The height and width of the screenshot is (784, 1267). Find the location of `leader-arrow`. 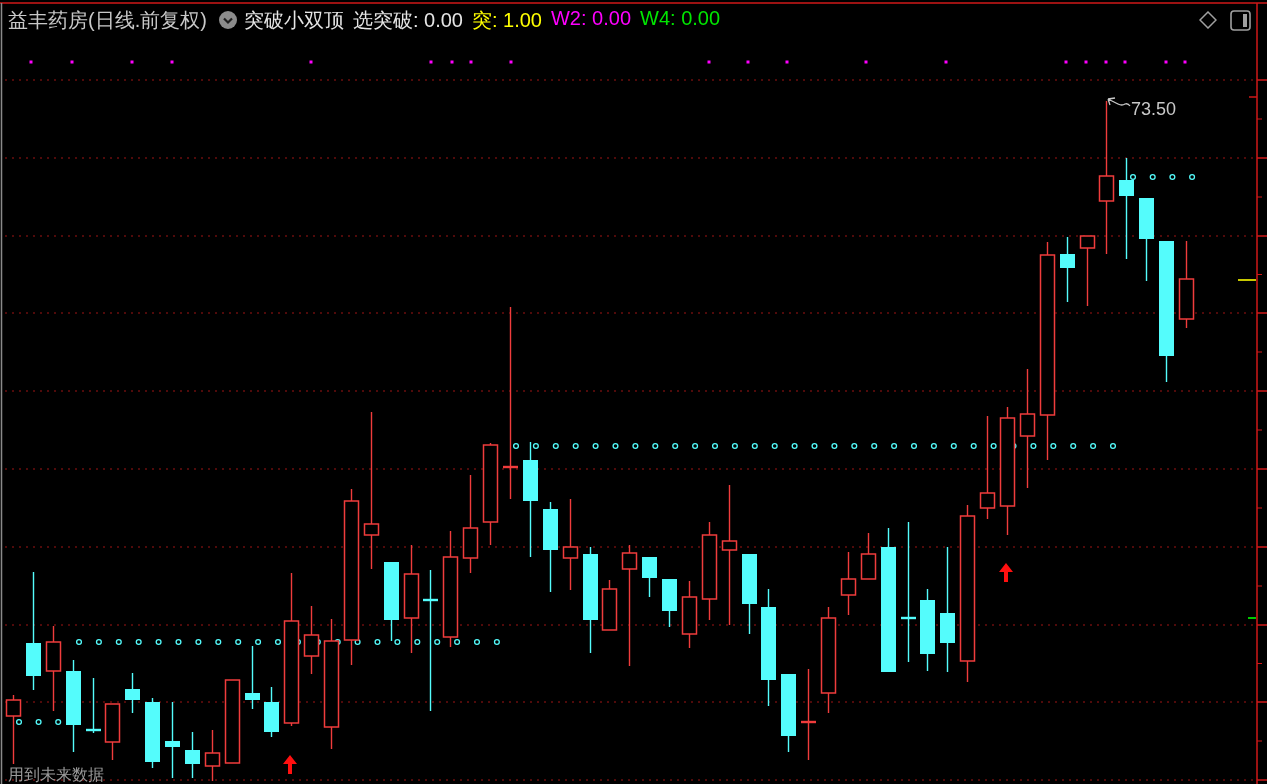

leader-arrow is located at coordinates (1119, 102).